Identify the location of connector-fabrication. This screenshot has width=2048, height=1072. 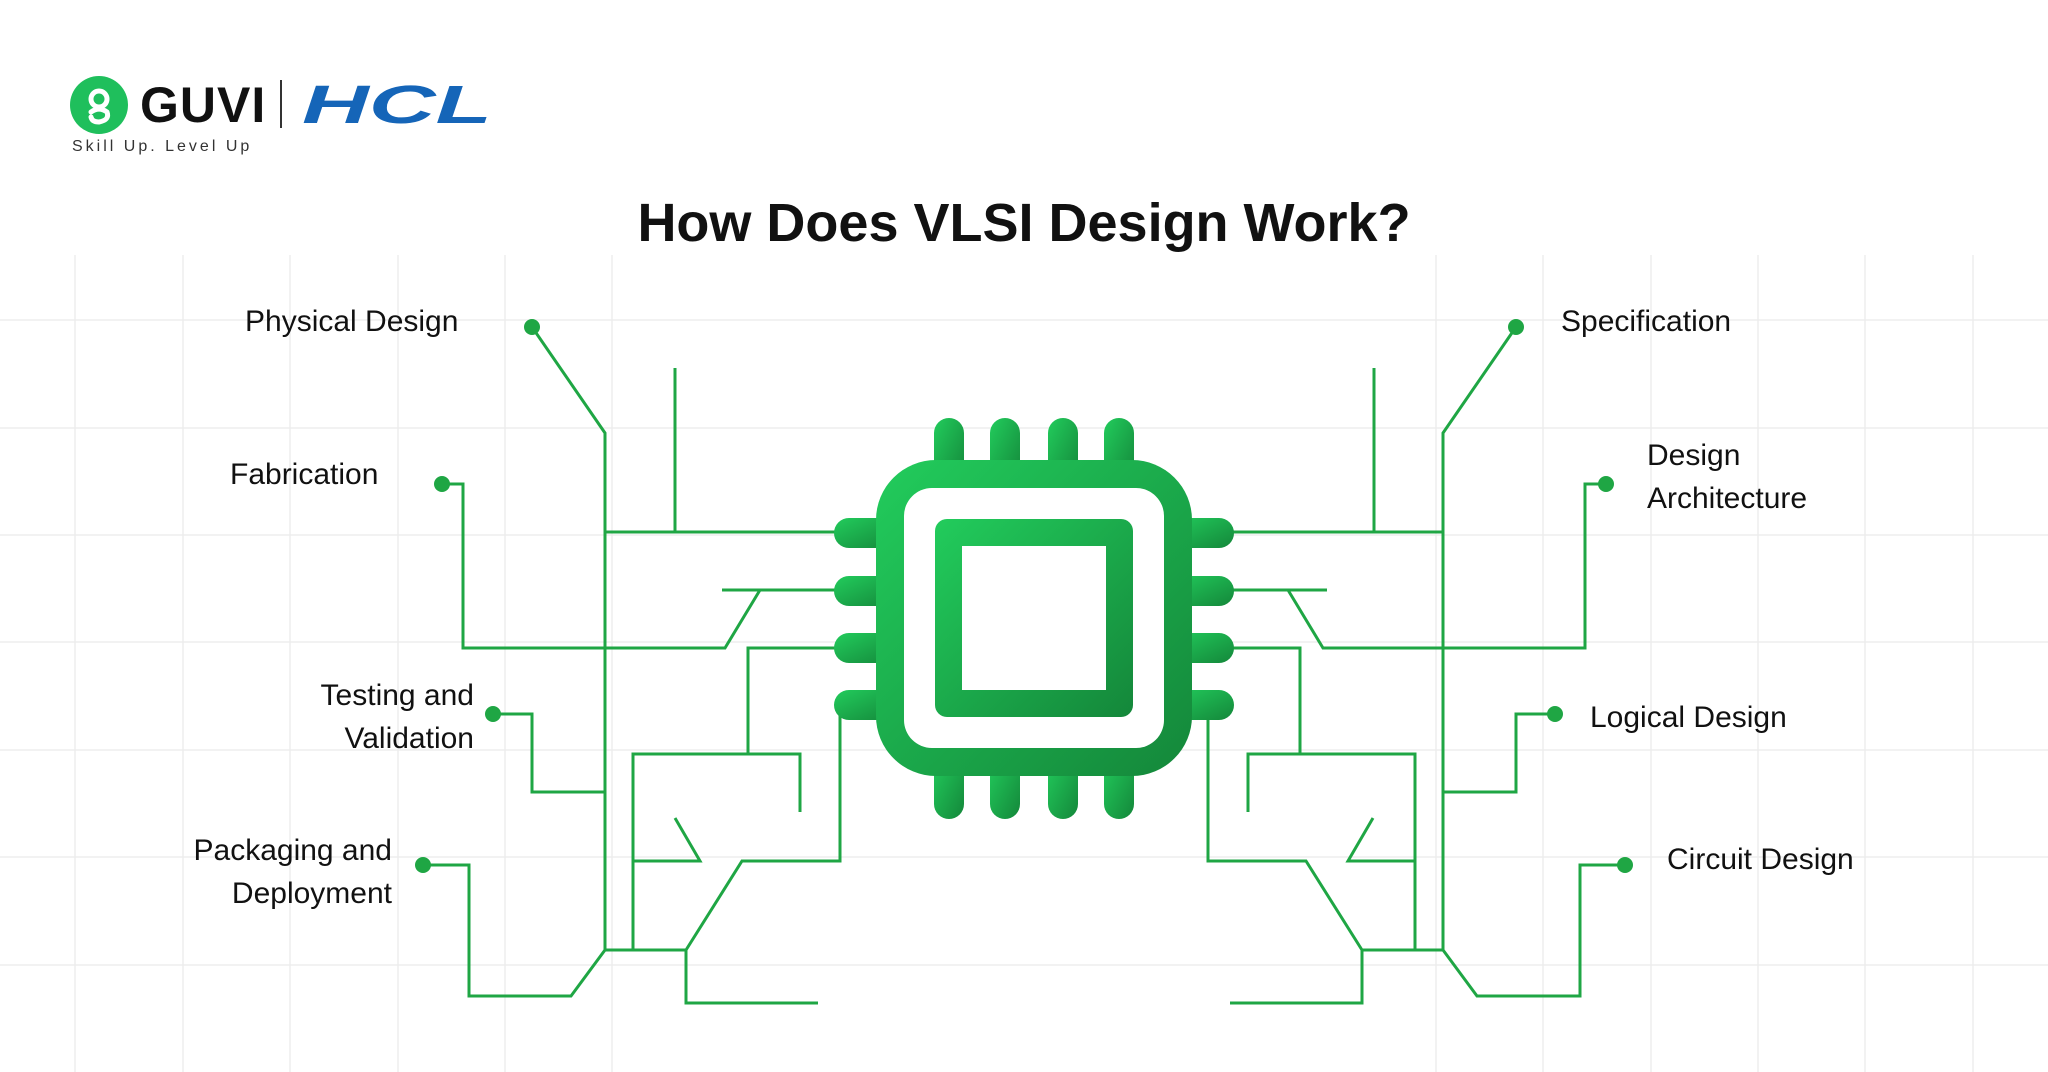
(602, 566).